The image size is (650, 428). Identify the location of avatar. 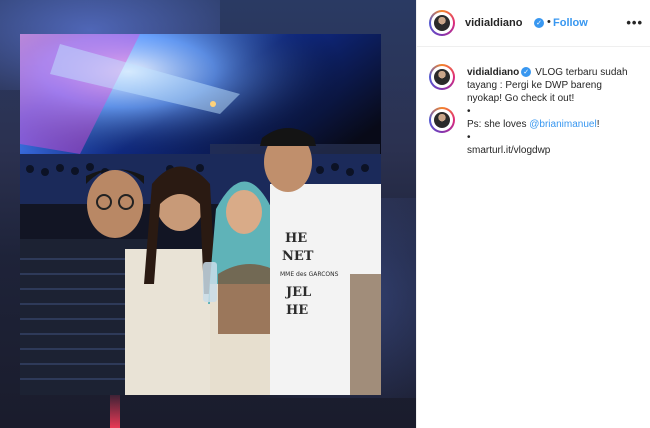
(442, 23).